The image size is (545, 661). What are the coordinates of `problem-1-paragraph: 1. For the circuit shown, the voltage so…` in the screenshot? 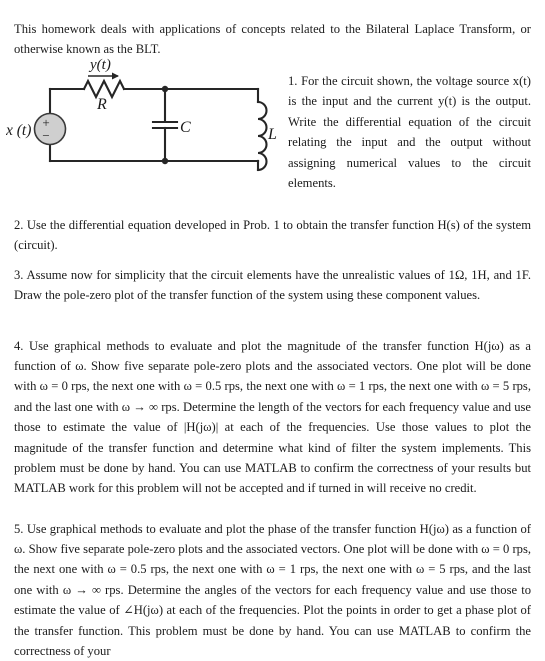 It's located at (409, 132).